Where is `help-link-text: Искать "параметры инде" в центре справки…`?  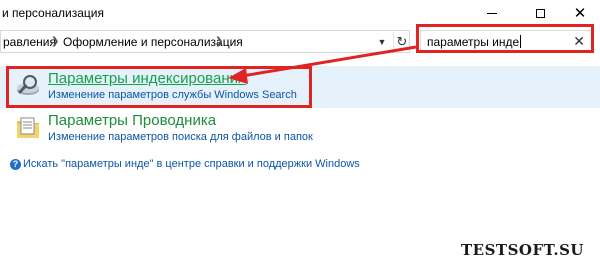
help-link-text: Искать "параметры инде" в центре справки… is located at coordinates (191, 164).